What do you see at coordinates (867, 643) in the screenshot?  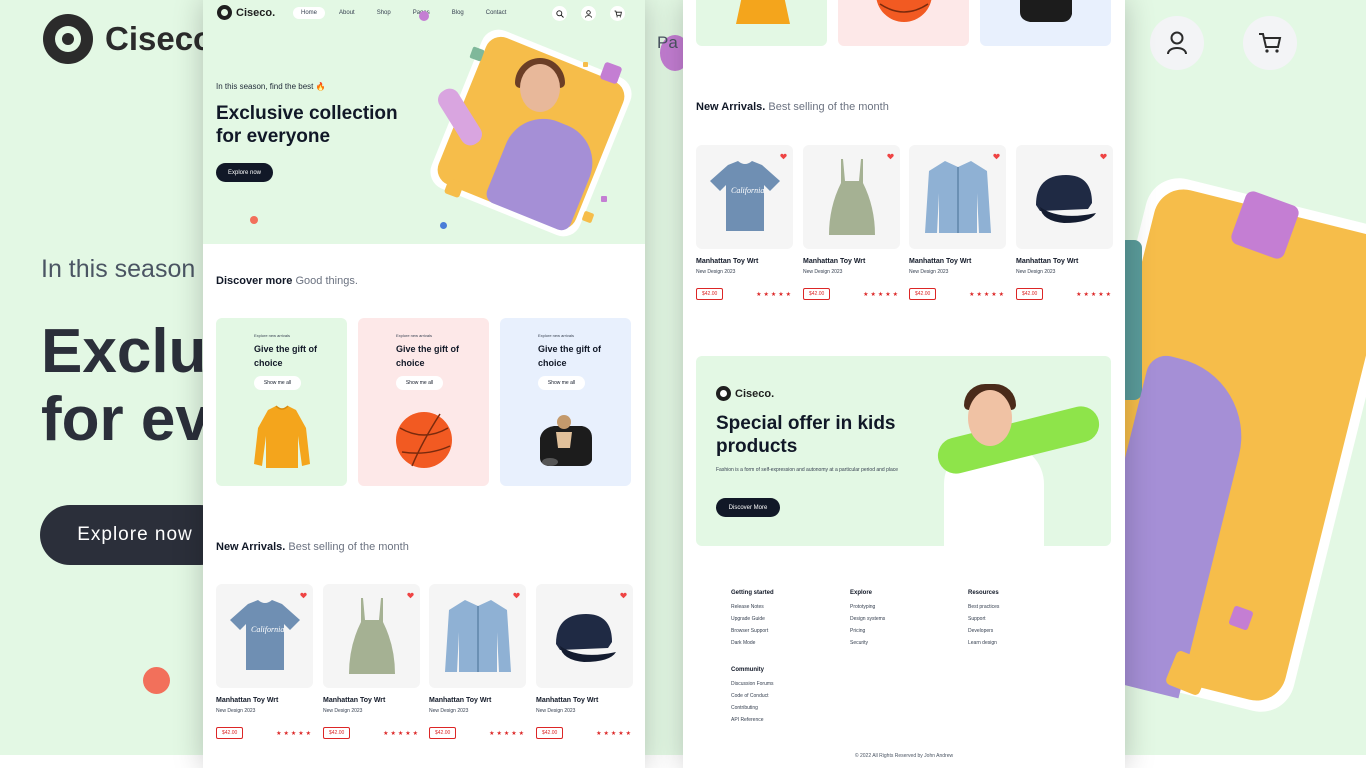 I see `footer-link: Security` at bounding box center [867, 643].